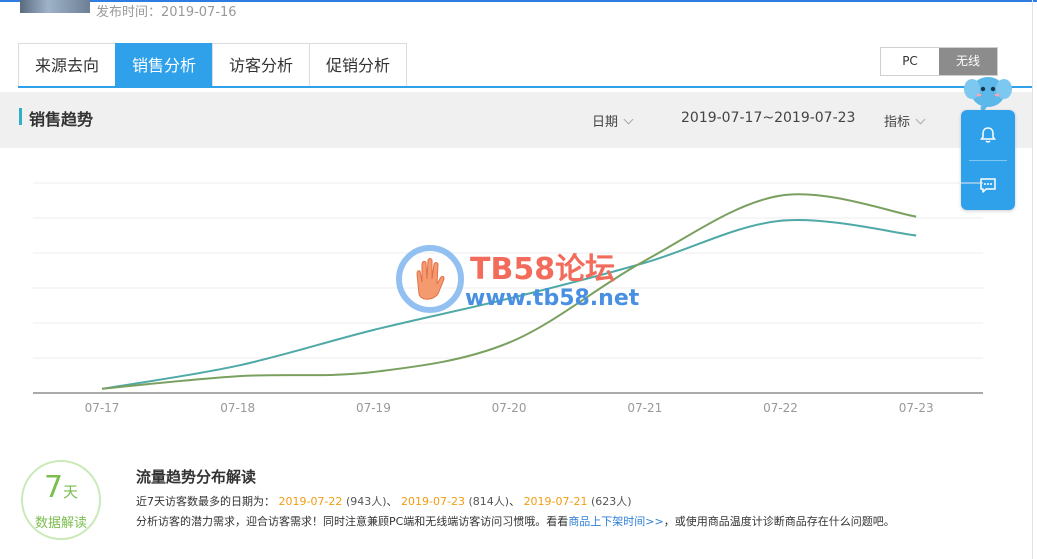  I want to click on tab-promotion: 促销分析, so click(358, 65).